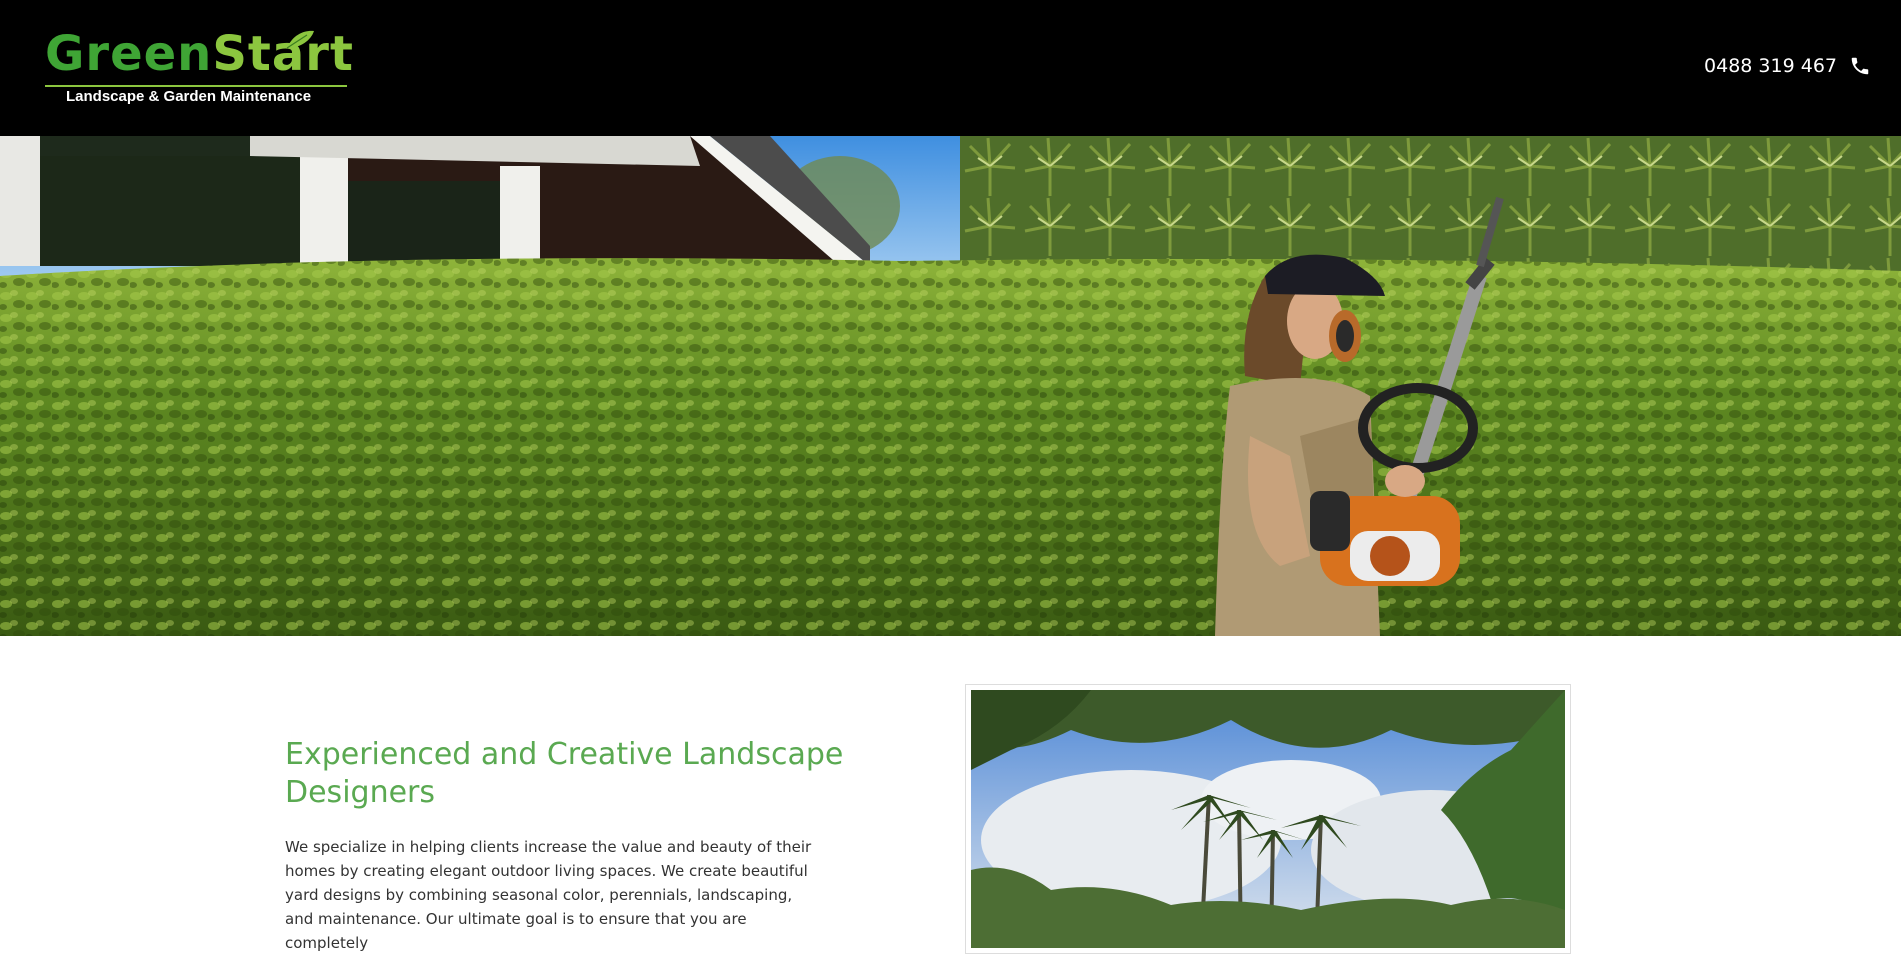 The width and height of the screenshot is (1901, 955). What do you see at coordinates (1860, 66) in the screenshot?
I see `phone-icon` at bounding box center [1860, 66].